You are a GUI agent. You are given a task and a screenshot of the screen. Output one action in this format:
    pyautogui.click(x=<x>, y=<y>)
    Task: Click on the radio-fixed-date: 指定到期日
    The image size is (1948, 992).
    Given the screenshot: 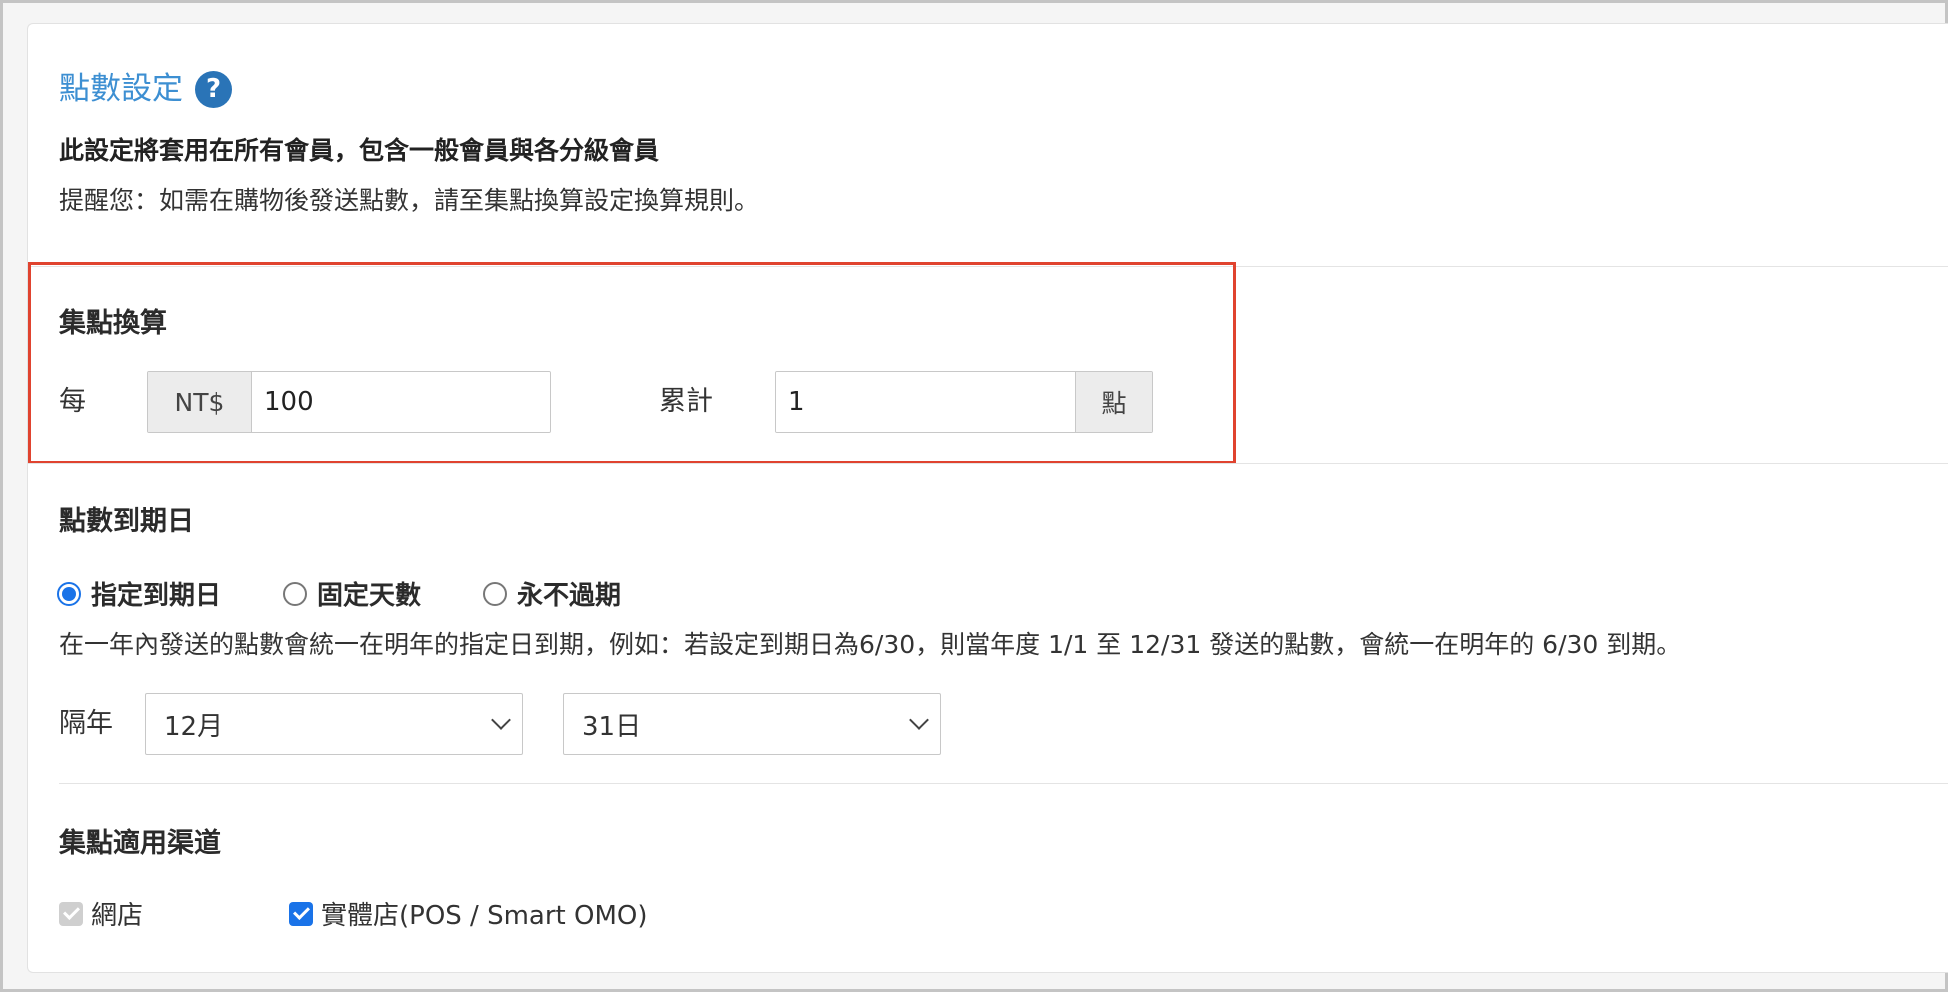 What is the action you would take?
    pyautogui.click(x=139, y=593)
    